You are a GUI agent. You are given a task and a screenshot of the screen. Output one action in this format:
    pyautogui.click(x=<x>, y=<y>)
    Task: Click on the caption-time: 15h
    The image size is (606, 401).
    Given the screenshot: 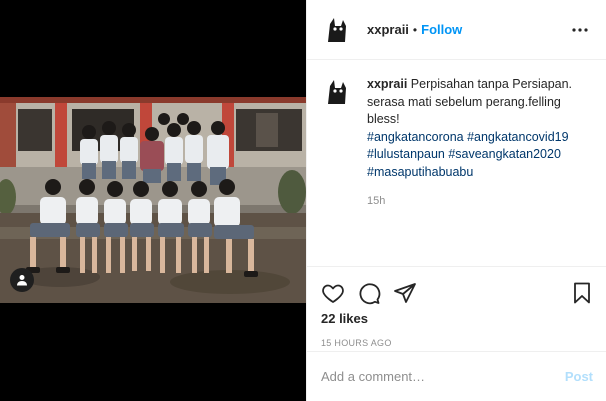 What is the action you would take?
    pyautogui.click(x=479, y=202)
    